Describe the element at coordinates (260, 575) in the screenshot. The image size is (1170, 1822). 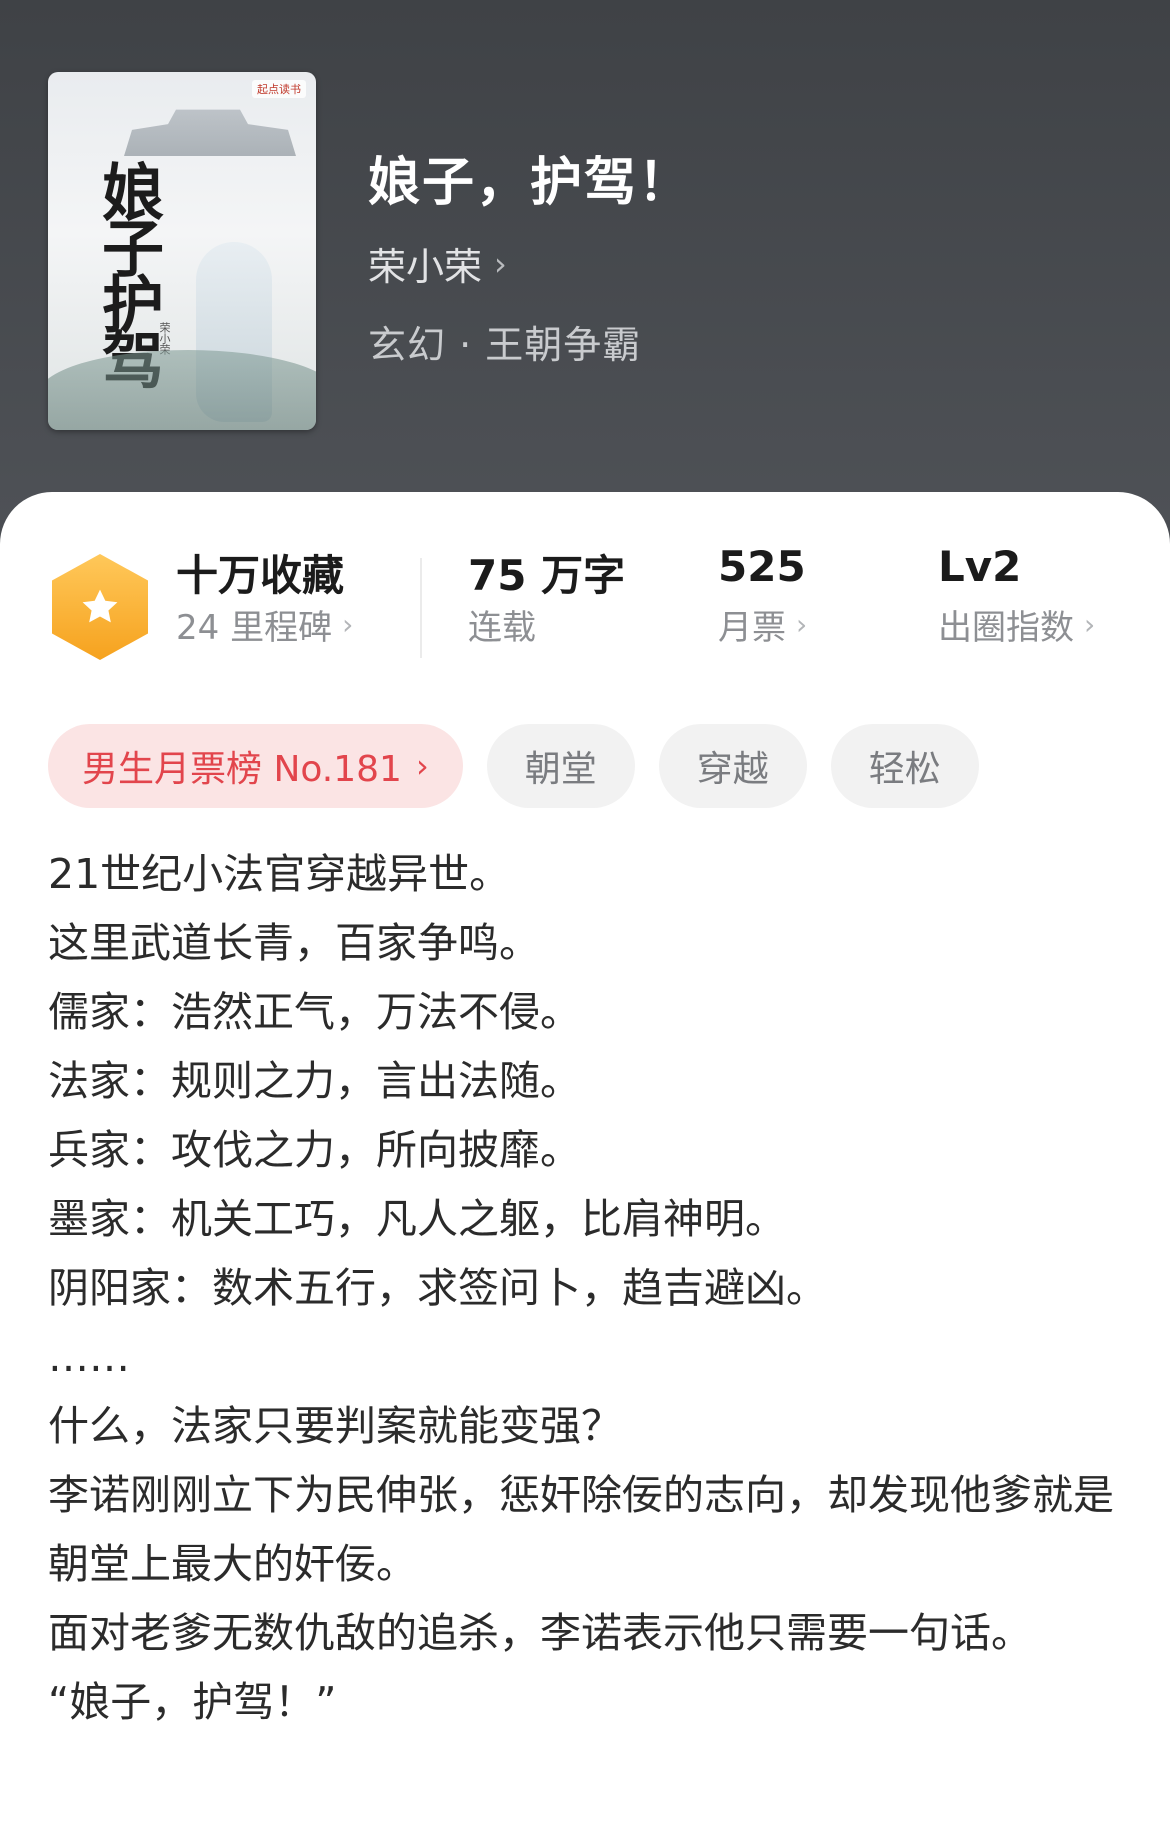
I see `collection-count: 十万收藏` at that location.